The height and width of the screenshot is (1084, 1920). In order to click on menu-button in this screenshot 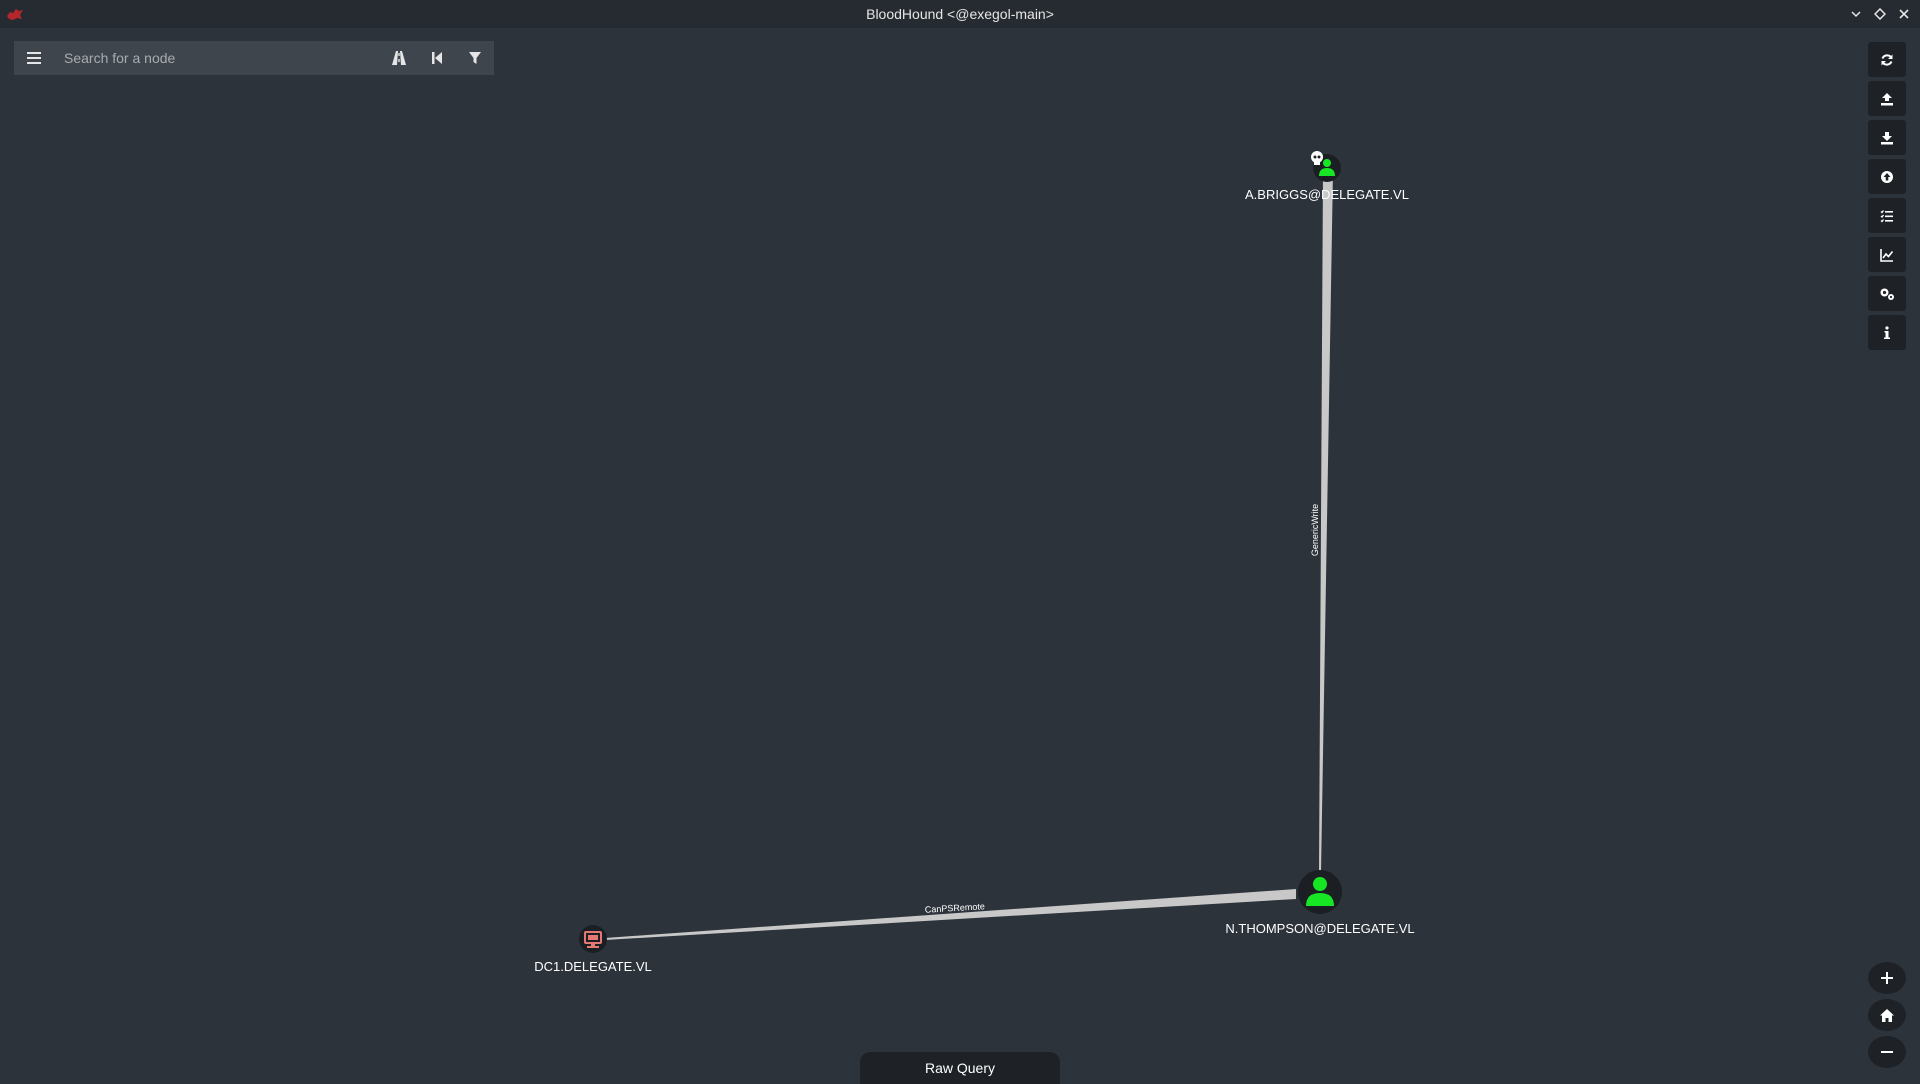, I will do `click(34, 58)`.